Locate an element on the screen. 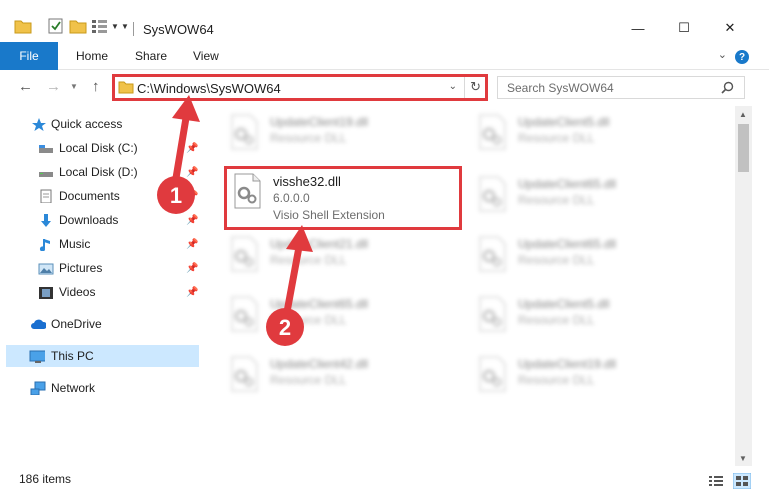  sidebar-item-documents: Documents 📌 is located at coordinates (100, 196).